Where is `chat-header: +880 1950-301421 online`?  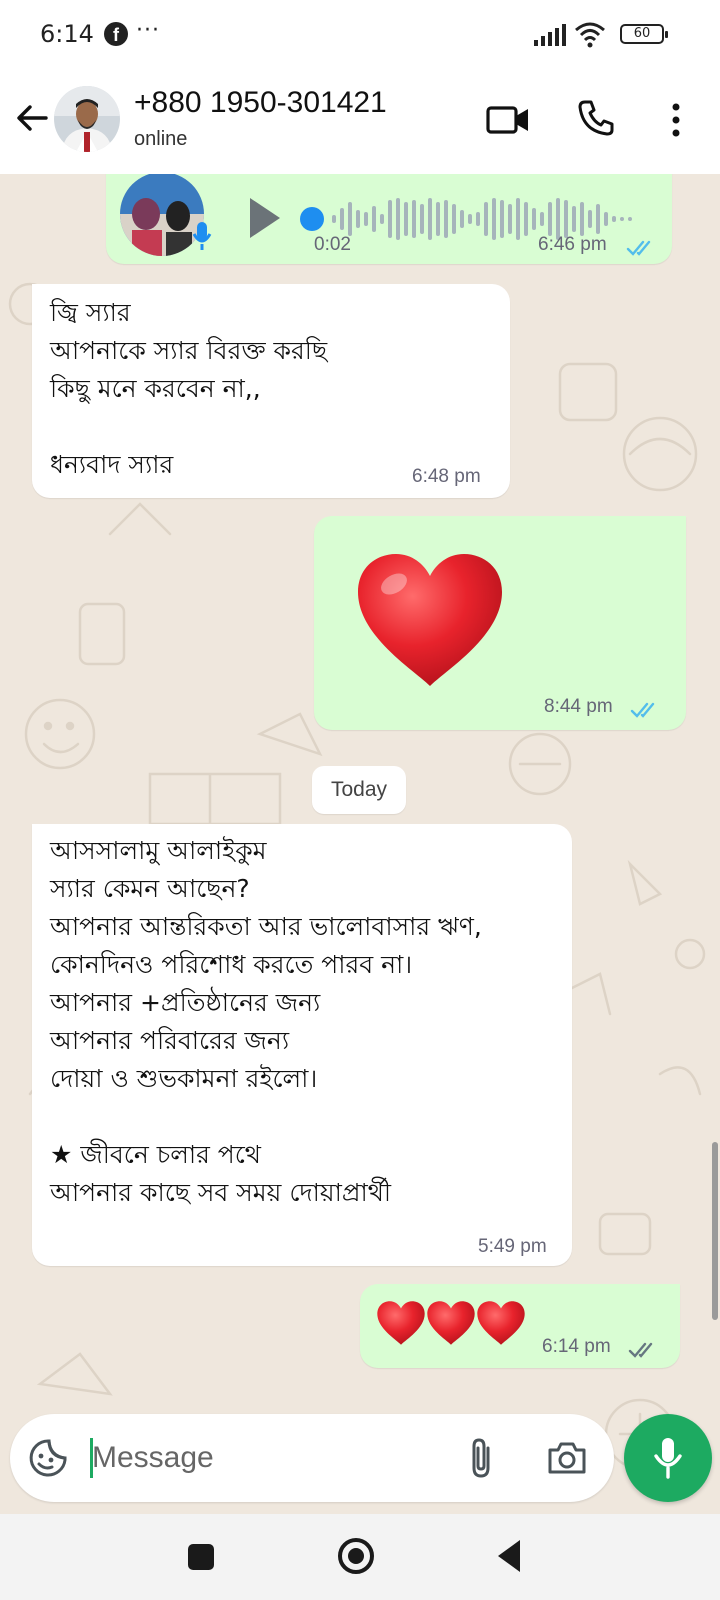
chat-header: +880 1950-301421 online is located at coordinates (360, 121).